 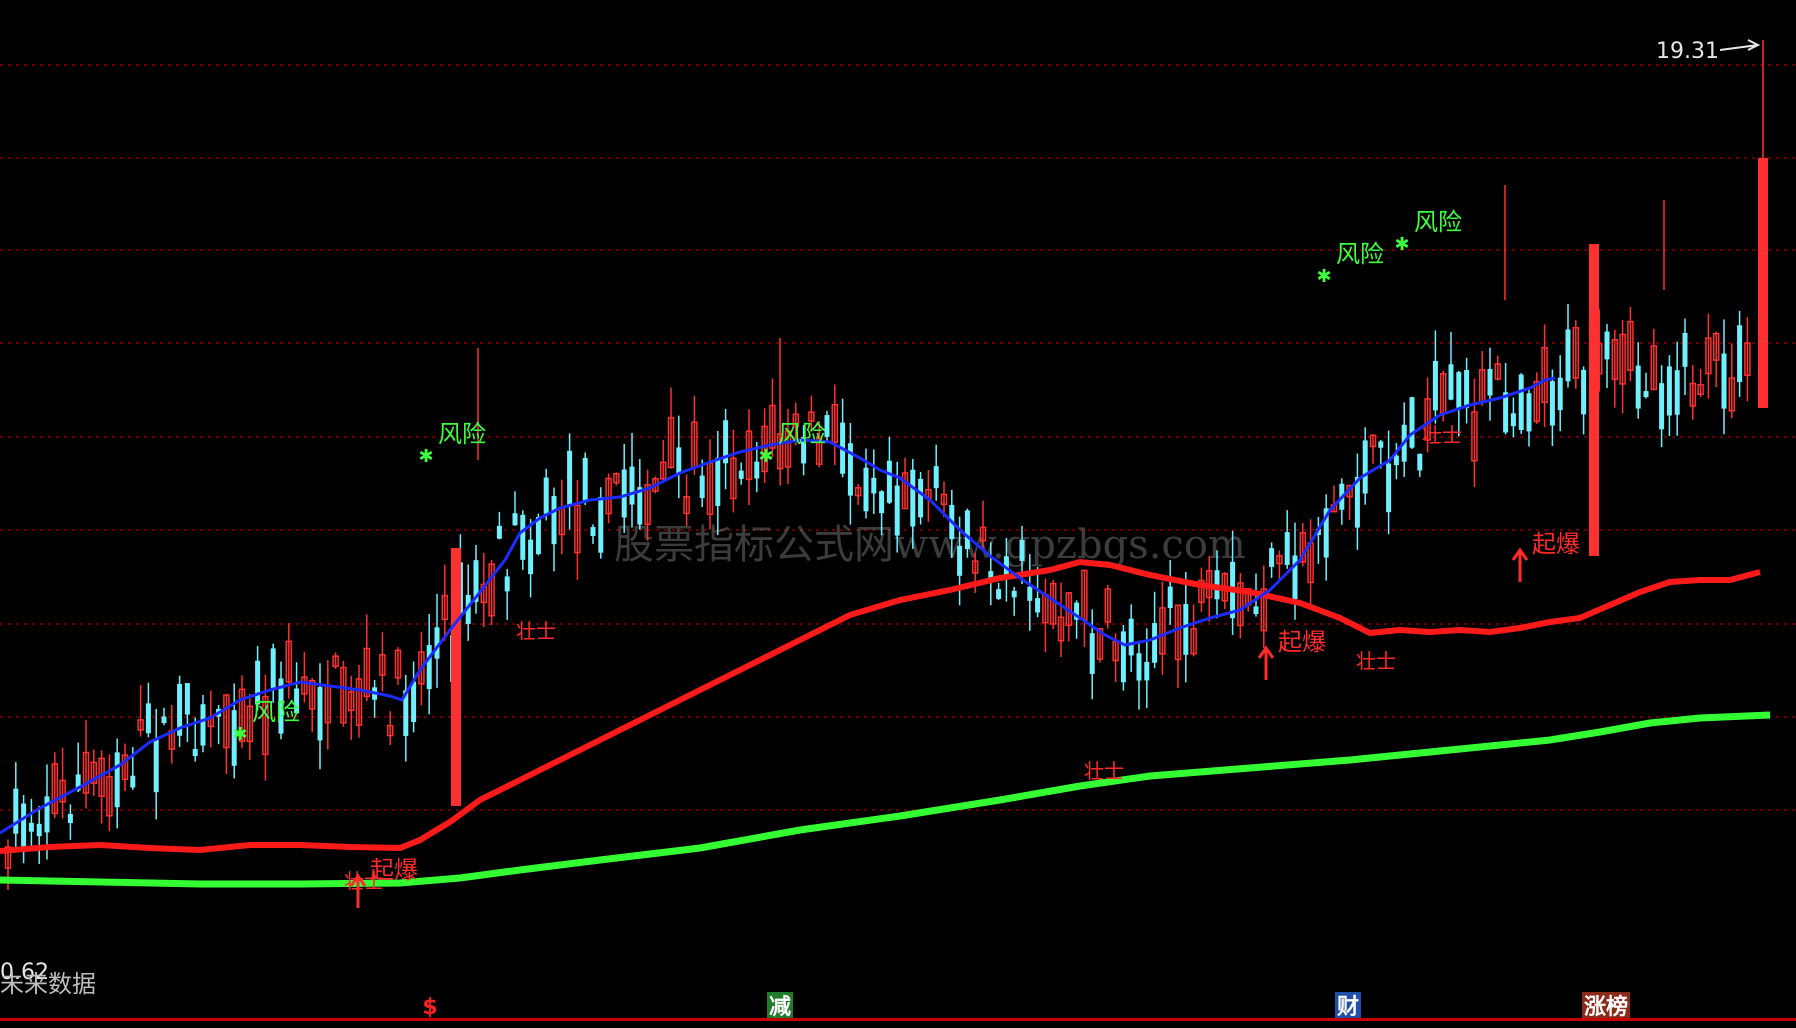 I want to click on footer-badge-label: $, so click(x=429, y=1007).